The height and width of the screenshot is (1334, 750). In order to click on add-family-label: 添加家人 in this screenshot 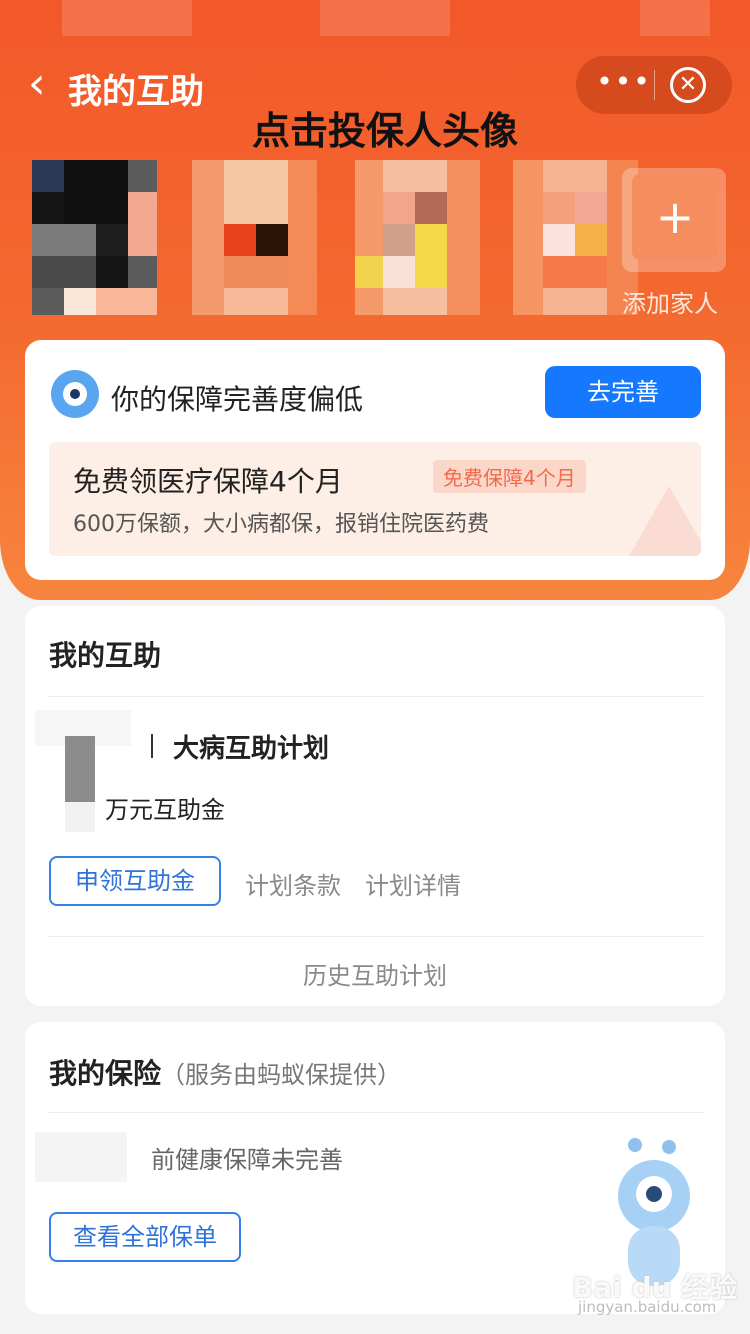, I will do `click(670, 301)`.